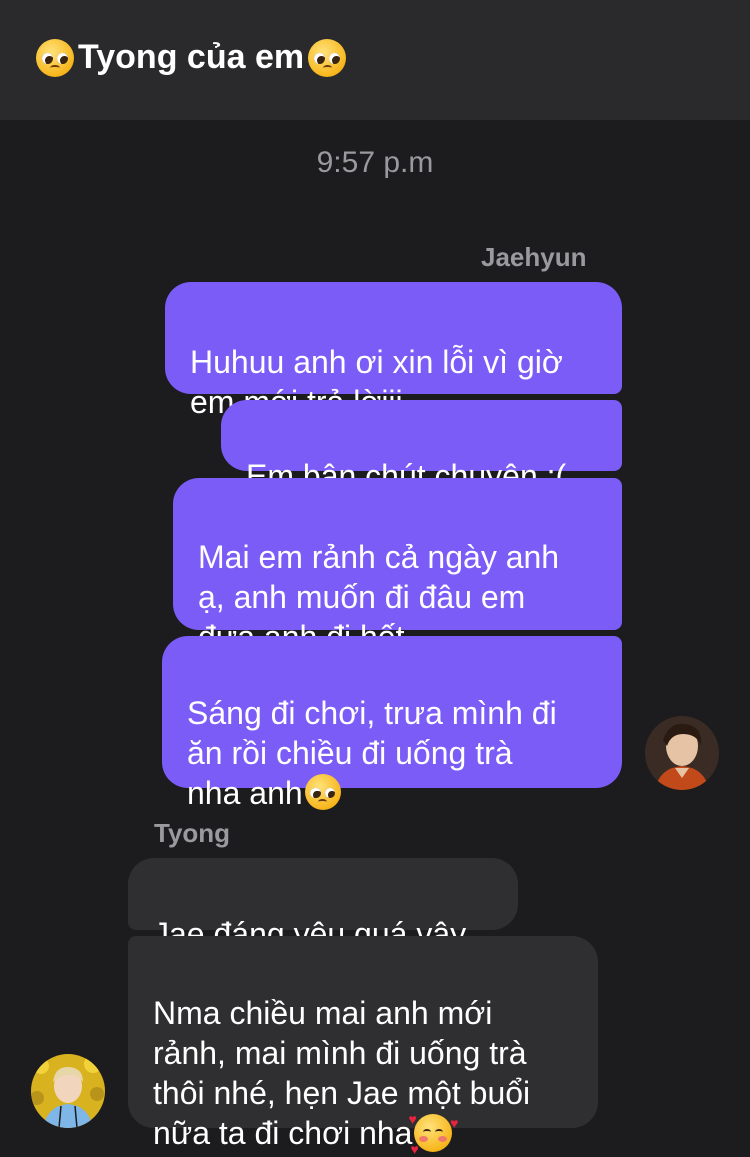  I want to click on incoming-sender-name: Tyong, so click(192, 833).